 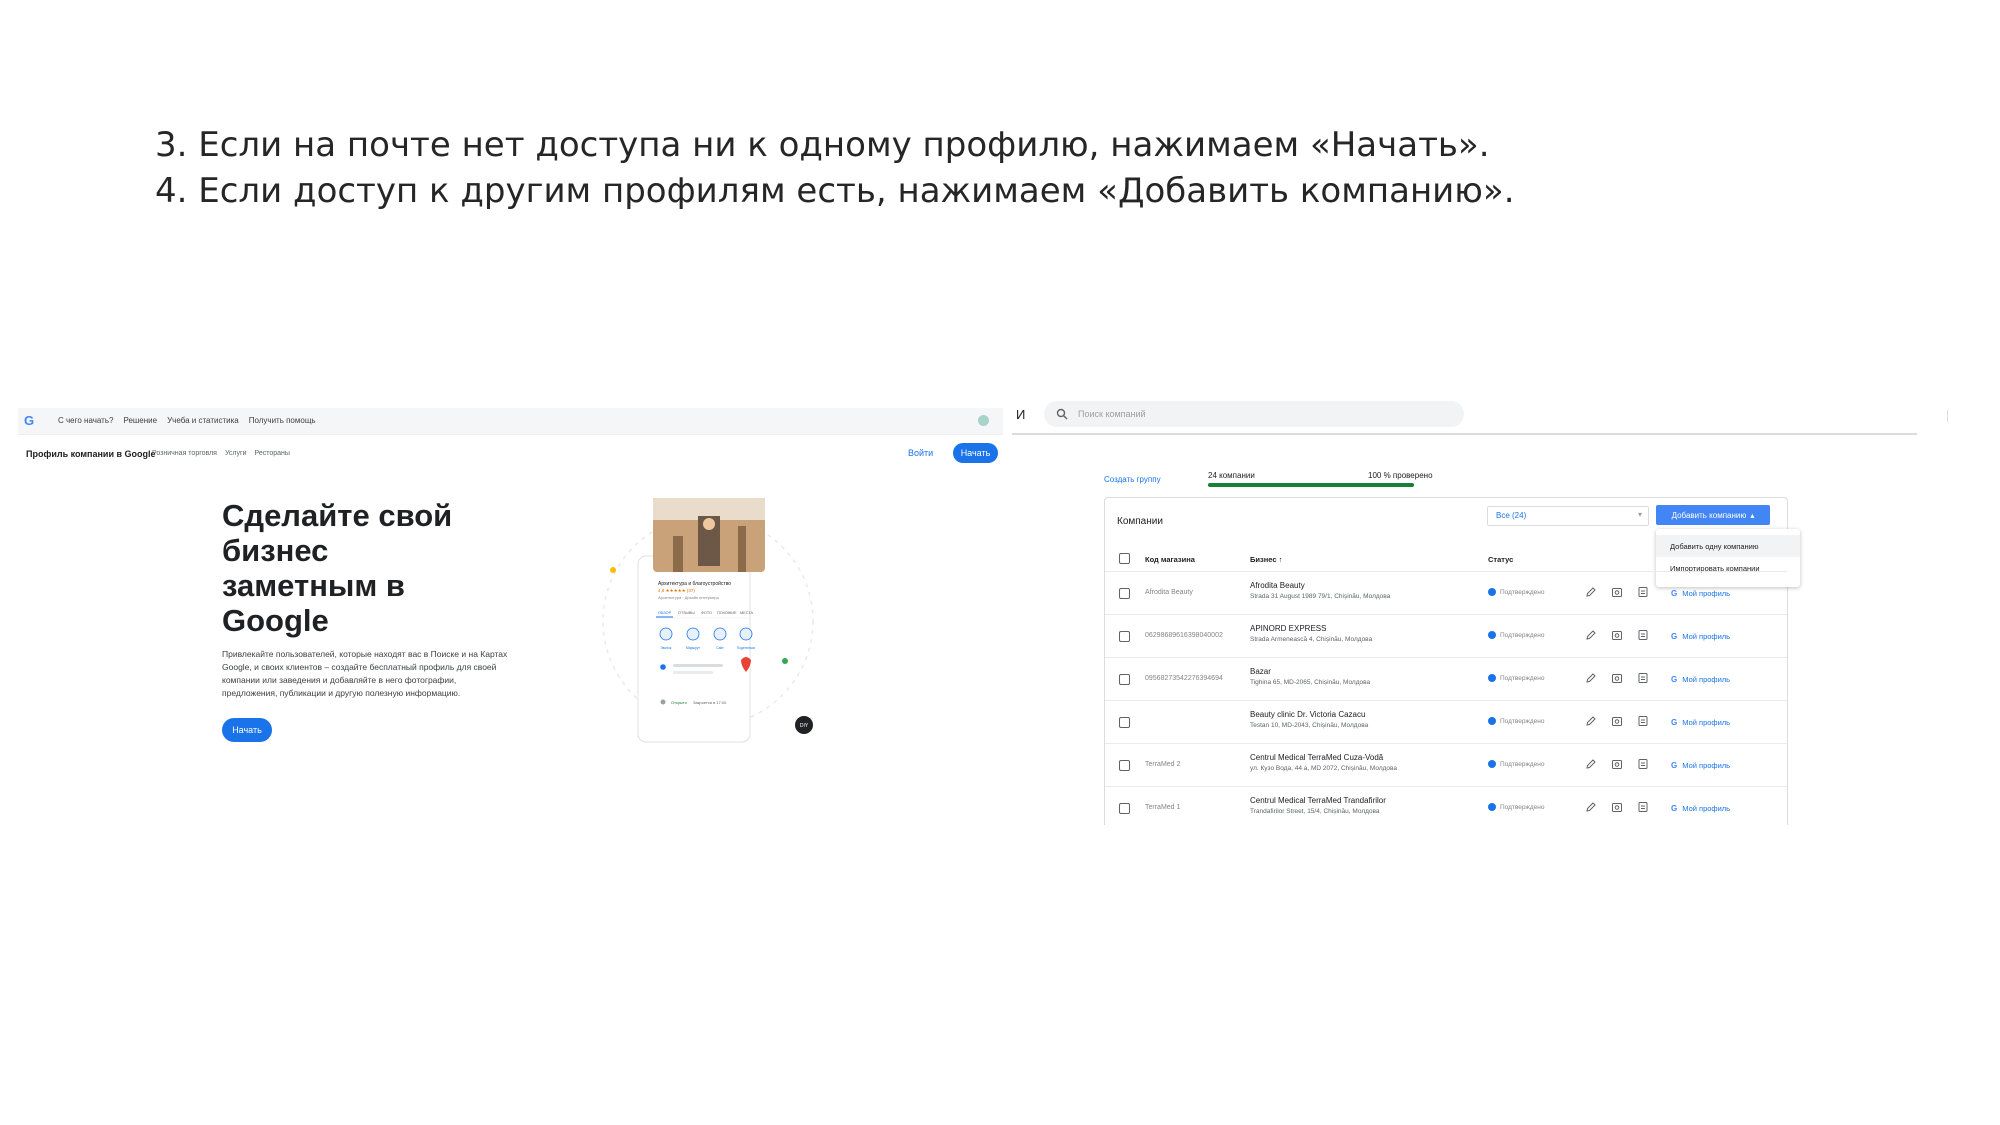 What do you see at coordinates (203, 420) in the screenshot?
I see `topnav-item-learning: Учеба и статистика` at bounding box center [203, 420].